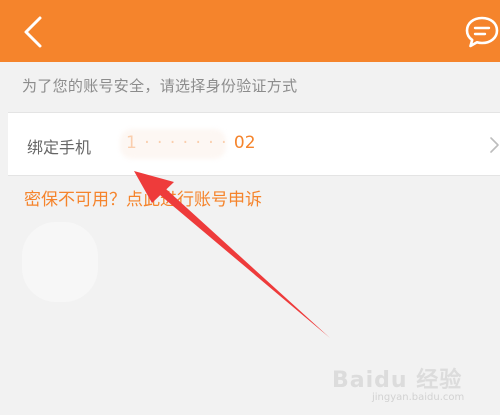  Describe the element at coordinates (34, 32) in the screenshot. I see `chevron-left-icon` at that location.